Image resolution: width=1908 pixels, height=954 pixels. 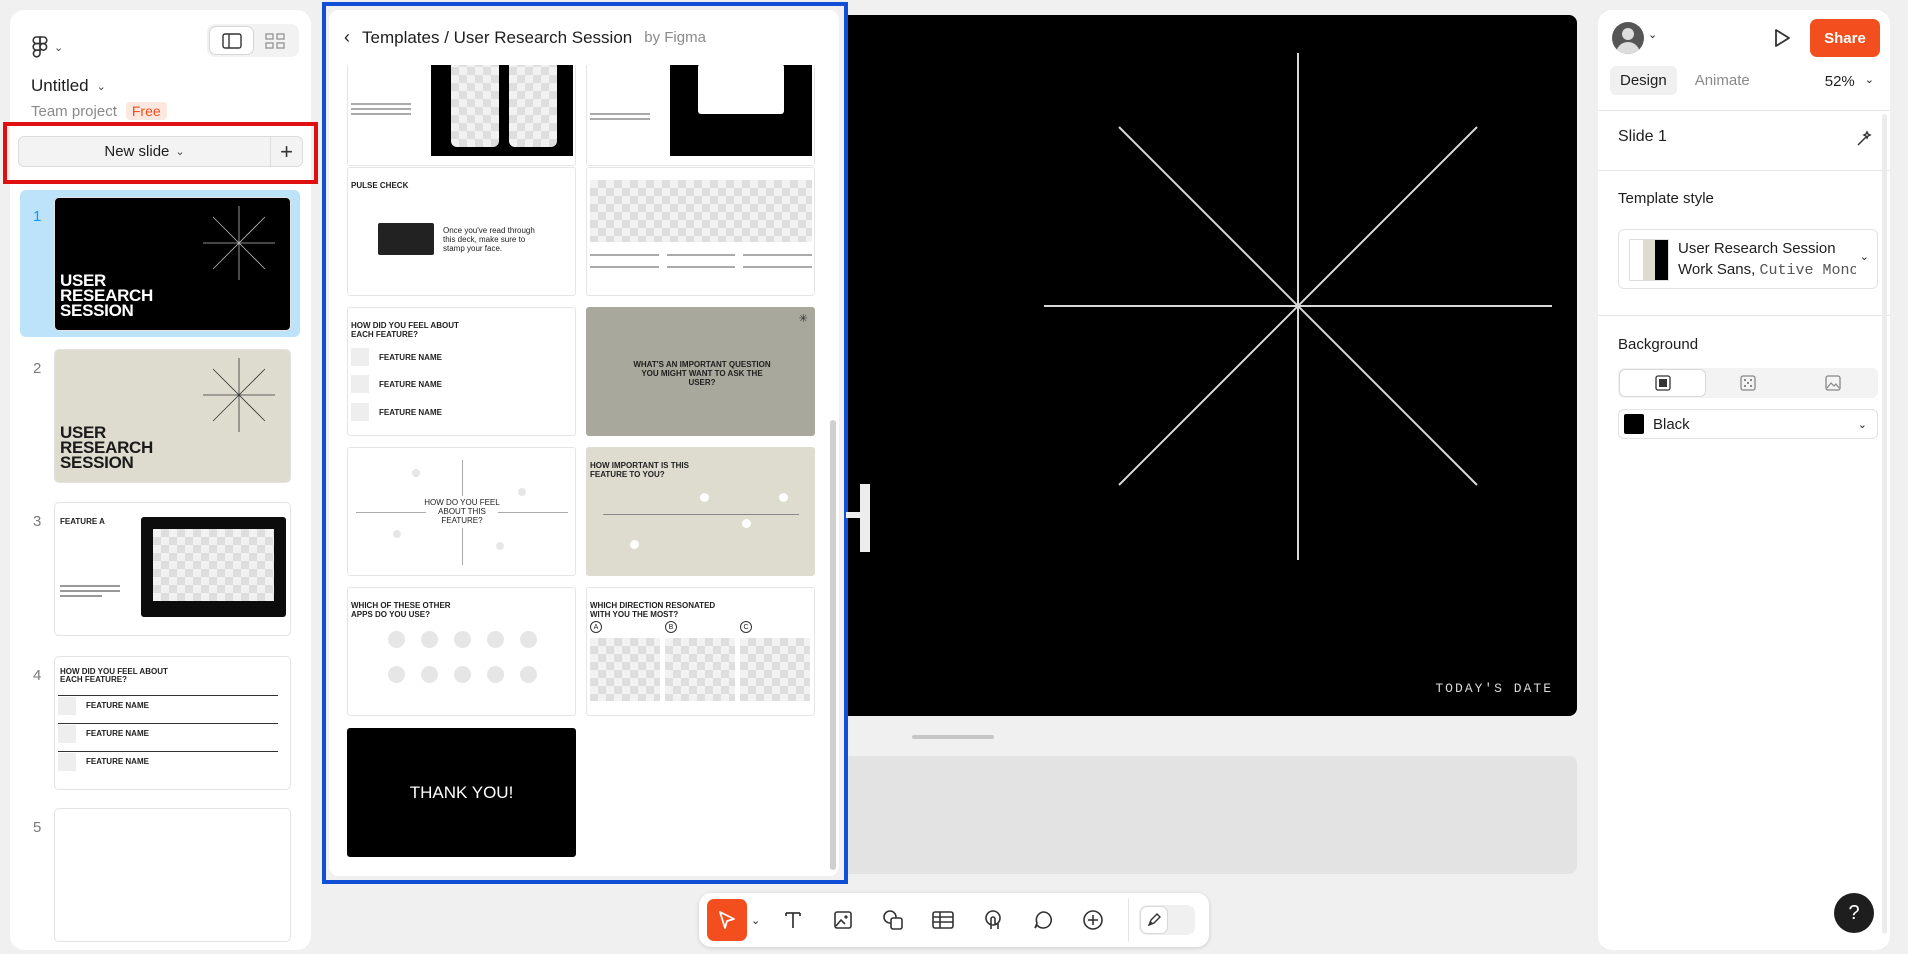 I want to click on resize-handle-icon, so click(x=859, y=518).